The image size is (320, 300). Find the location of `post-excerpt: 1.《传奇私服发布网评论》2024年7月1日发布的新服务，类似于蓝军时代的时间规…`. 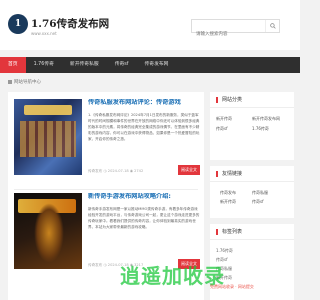

post-excerpt: 1.《传奇私服发布网评论》2024年7月1日发布的新服务，类似于蓝军时代的时间规… is located at coordinates (144, 127).